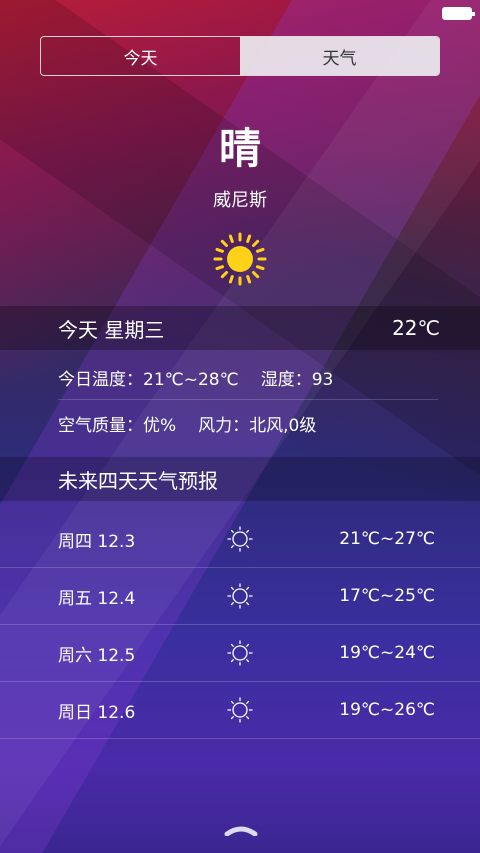 Image resolution: width=480 pixels, height=853 pixels. I want to click on tab-weather: 天气, so click(339, 56).